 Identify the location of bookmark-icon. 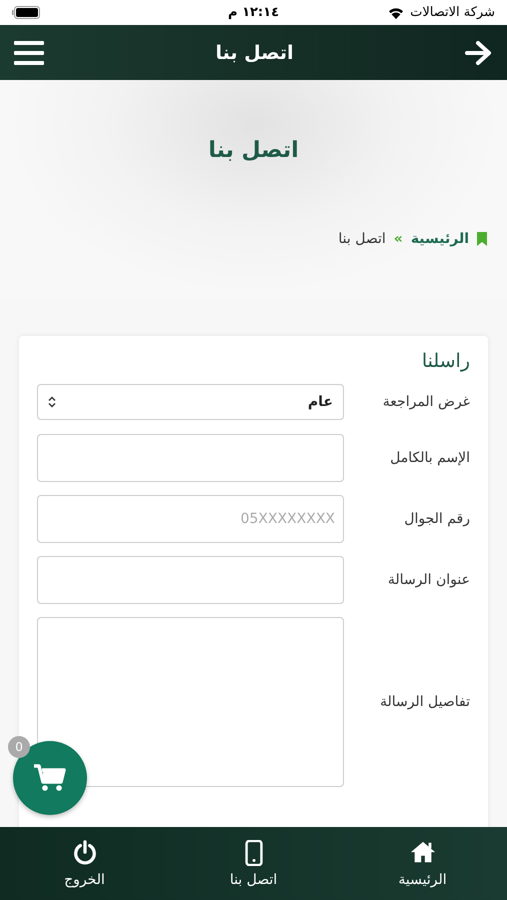
(482, 239).